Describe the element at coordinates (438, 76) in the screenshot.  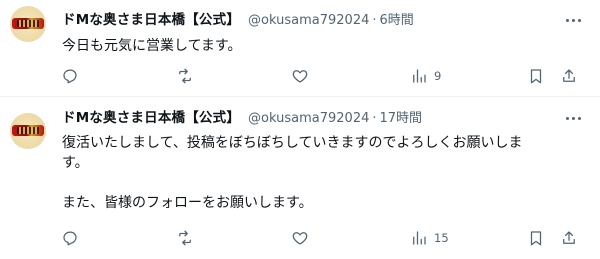
I see `views-count: 9` at that location.